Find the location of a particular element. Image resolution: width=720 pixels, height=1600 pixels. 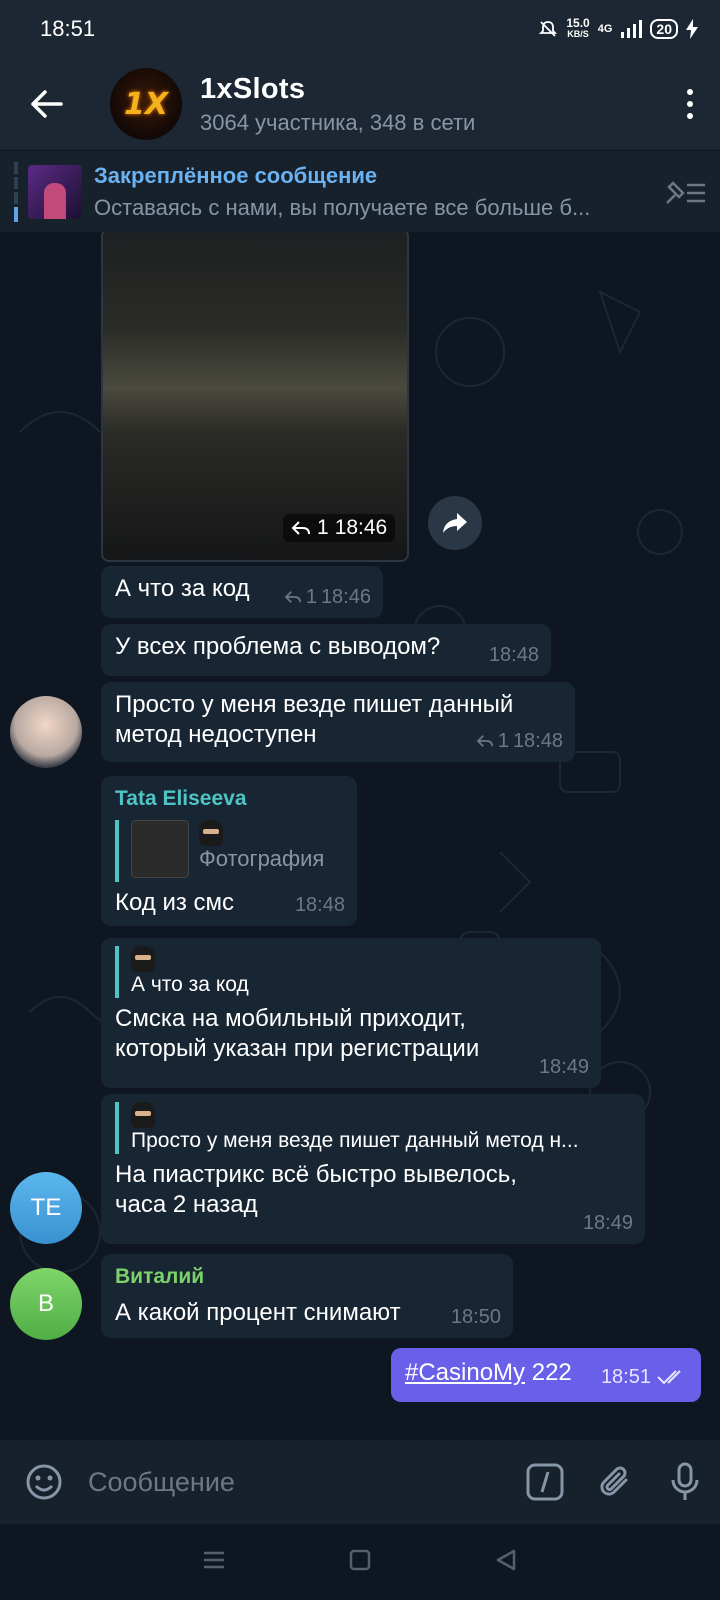

message-text: А что за код is located at coordinates (182, 588).